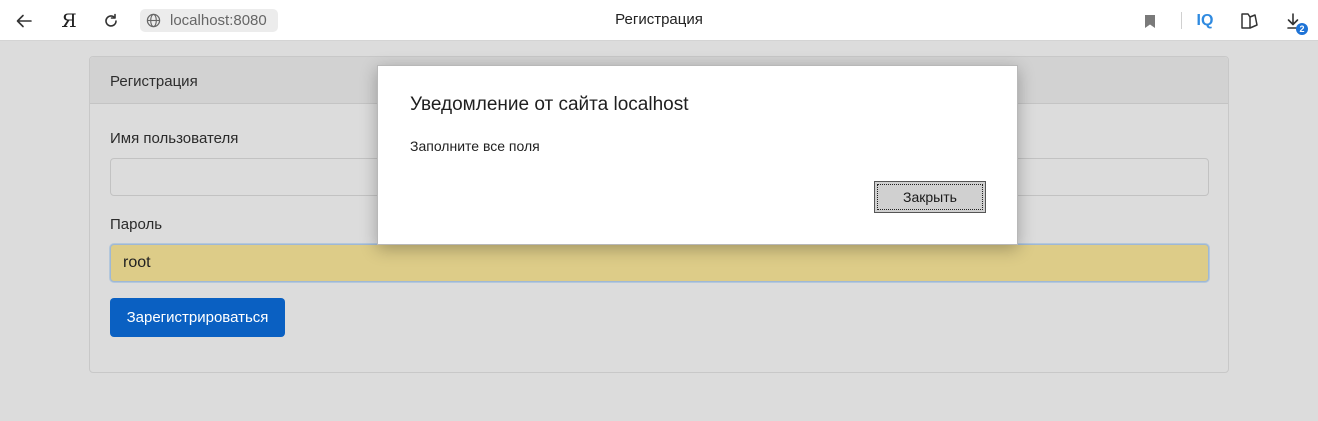 Image resolution: width=1318 pixels, height=421 pixels. What do you see at coordinates (1205, 21) in the screenshot?
I see `iq-icon: IQ` at bounding box center [1205, 21].